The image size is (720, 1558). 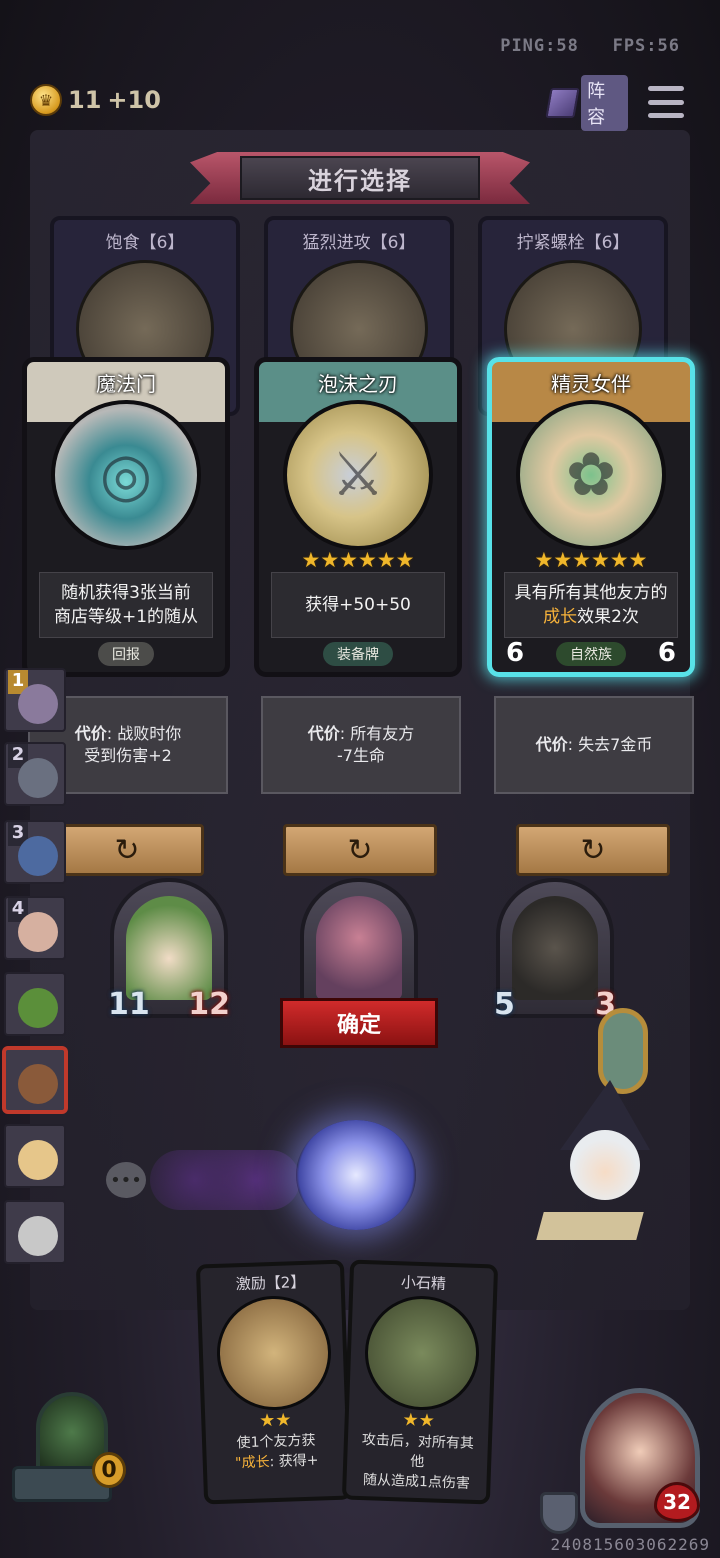 I want to click on card-description: 使1个友方获 "成长: 获得+, so click(x=276, y=1452).